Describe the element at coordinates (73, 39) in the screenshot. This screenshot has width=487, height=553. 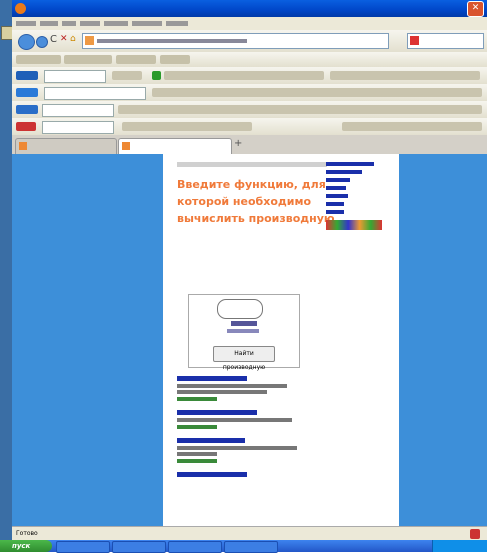
I see `home-icon: ⌂` at that location.